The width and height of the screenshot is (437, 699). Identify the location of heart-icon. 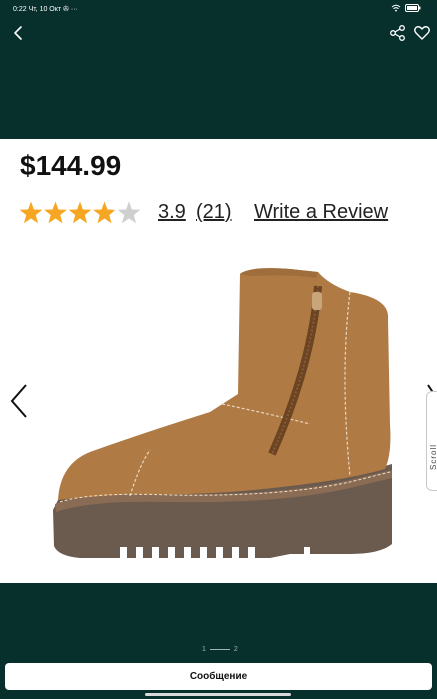
(422, 33).